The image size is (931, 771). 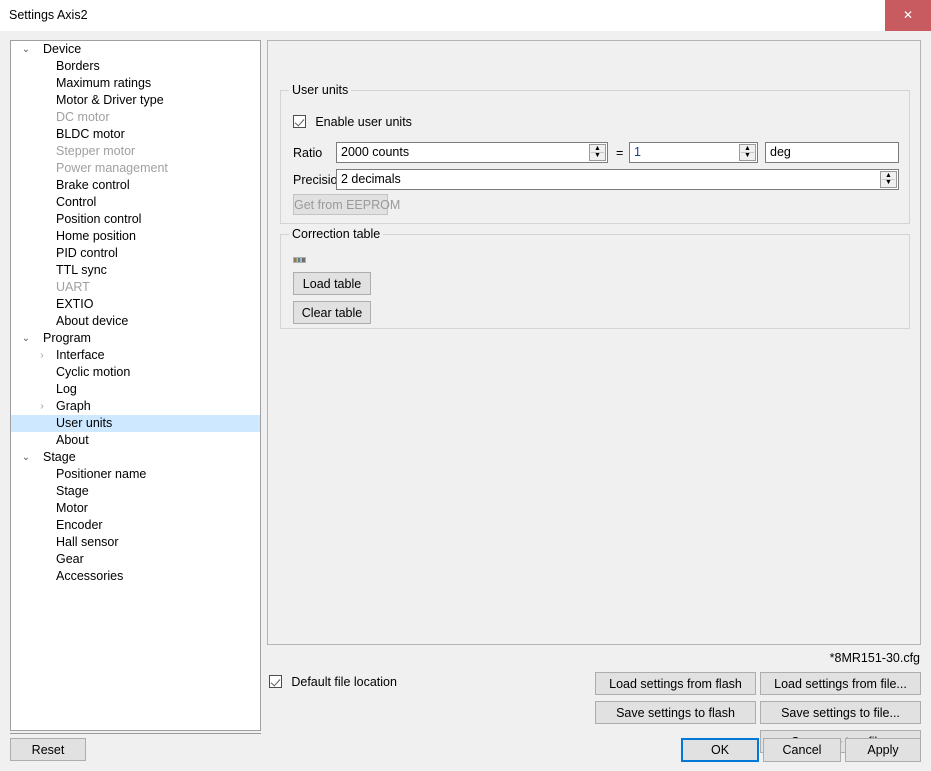 What do you see at coordinates (135, 457) in the screenshot?
I see `tree-item-stage: ⌄ Stage` at bounding box center [135, 457].